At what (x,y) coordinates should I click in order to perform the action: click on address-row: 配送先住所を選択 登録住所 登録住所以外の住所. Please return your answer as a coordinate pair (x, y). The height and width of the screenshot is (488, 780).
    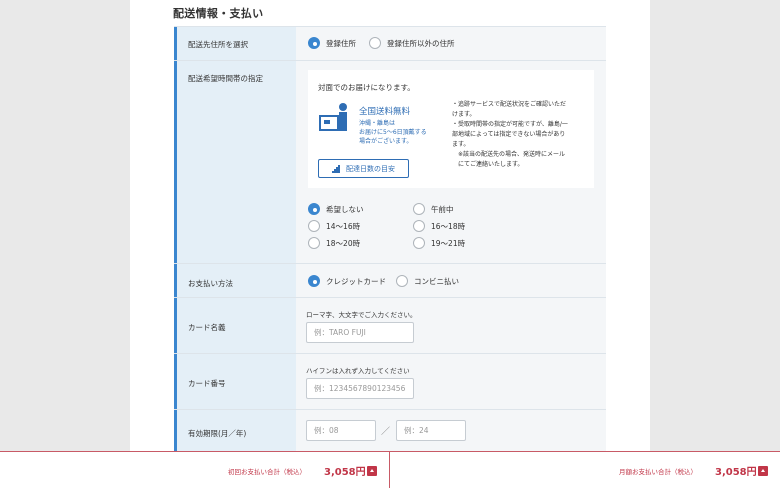
    Looking at the image, I should click on (390, 44).